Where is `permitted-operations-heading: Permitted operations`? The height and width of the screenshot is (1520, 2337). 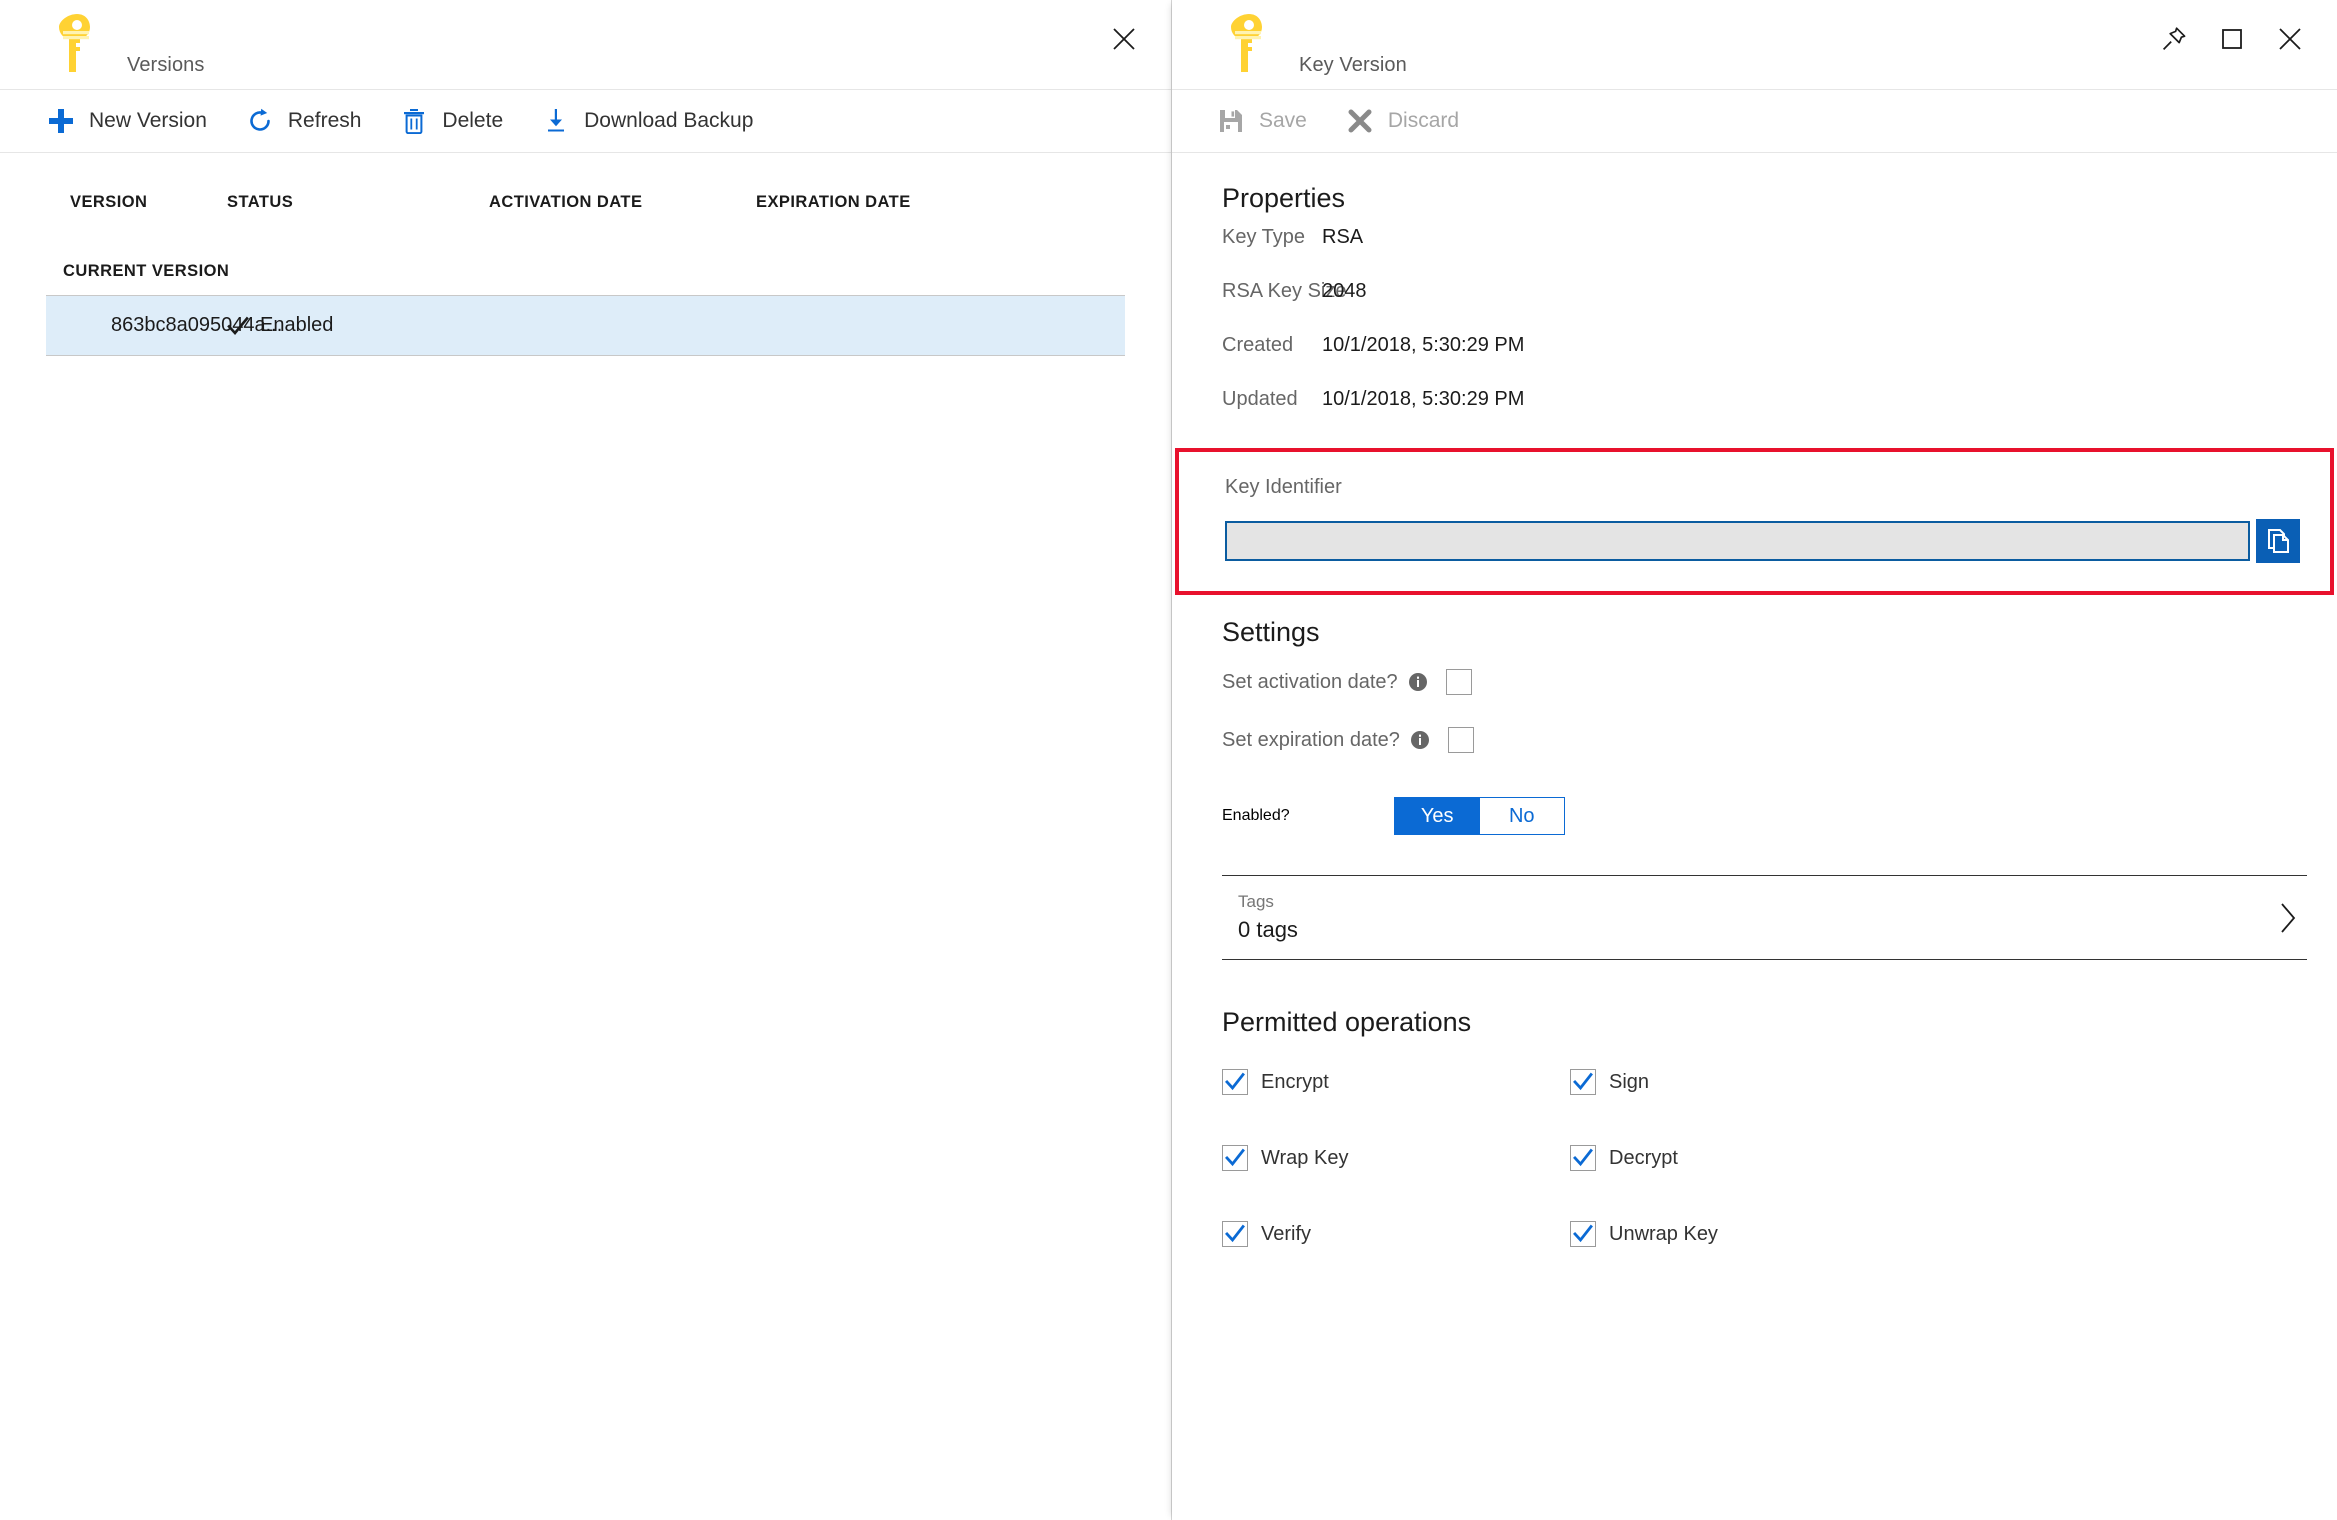 permitted-operations-heading: Permitted operations is located at coordinates (1347, 1022).